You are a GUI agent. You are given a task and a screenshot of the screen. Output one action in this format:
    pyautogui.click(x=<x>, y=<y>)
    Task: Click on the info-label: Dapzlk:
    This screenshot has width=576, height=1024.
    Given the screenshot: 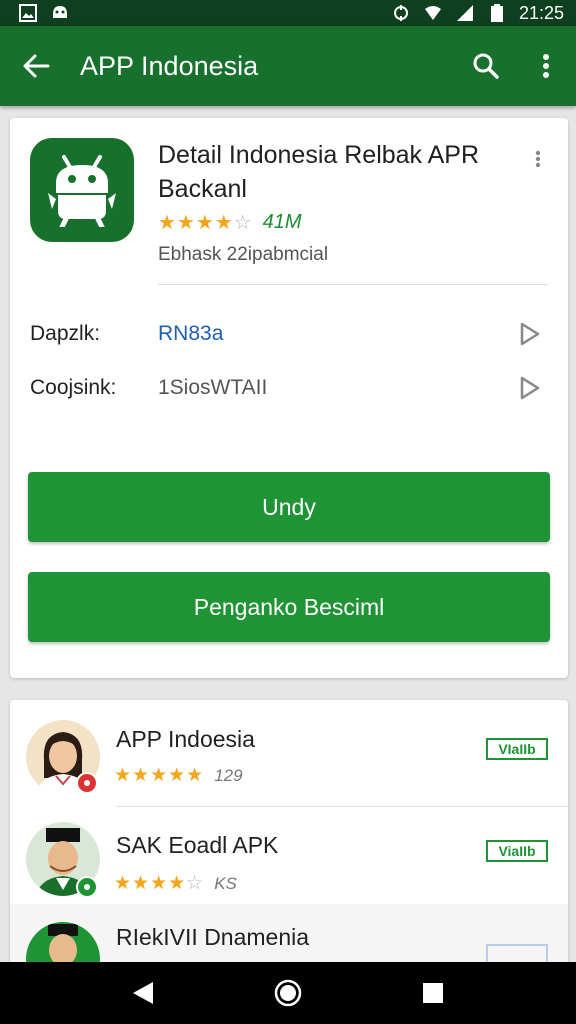 What is the action you would take?
    pyautogui.click(x=65, y=333)
    